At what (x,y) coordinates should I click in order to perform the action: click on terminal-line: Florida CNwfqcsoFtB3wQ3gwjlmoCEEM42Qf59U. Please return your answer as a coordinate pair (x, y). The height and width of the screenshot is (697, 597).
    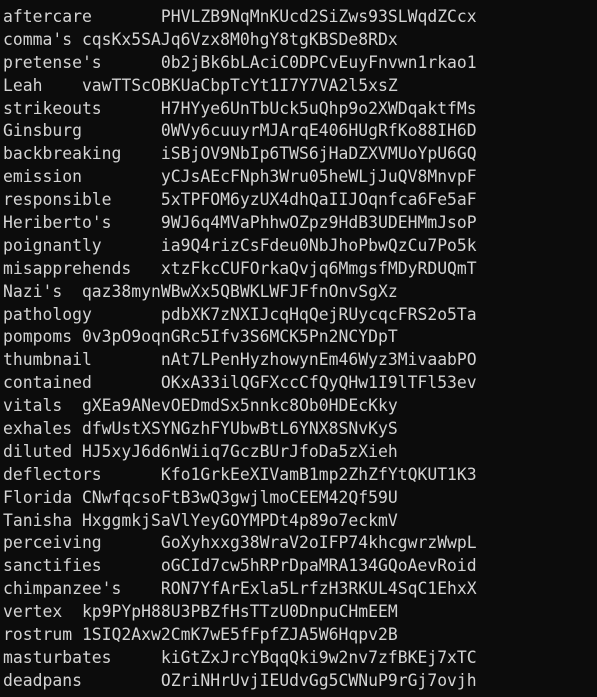
    Looking at the image, I should click on (200, 497).